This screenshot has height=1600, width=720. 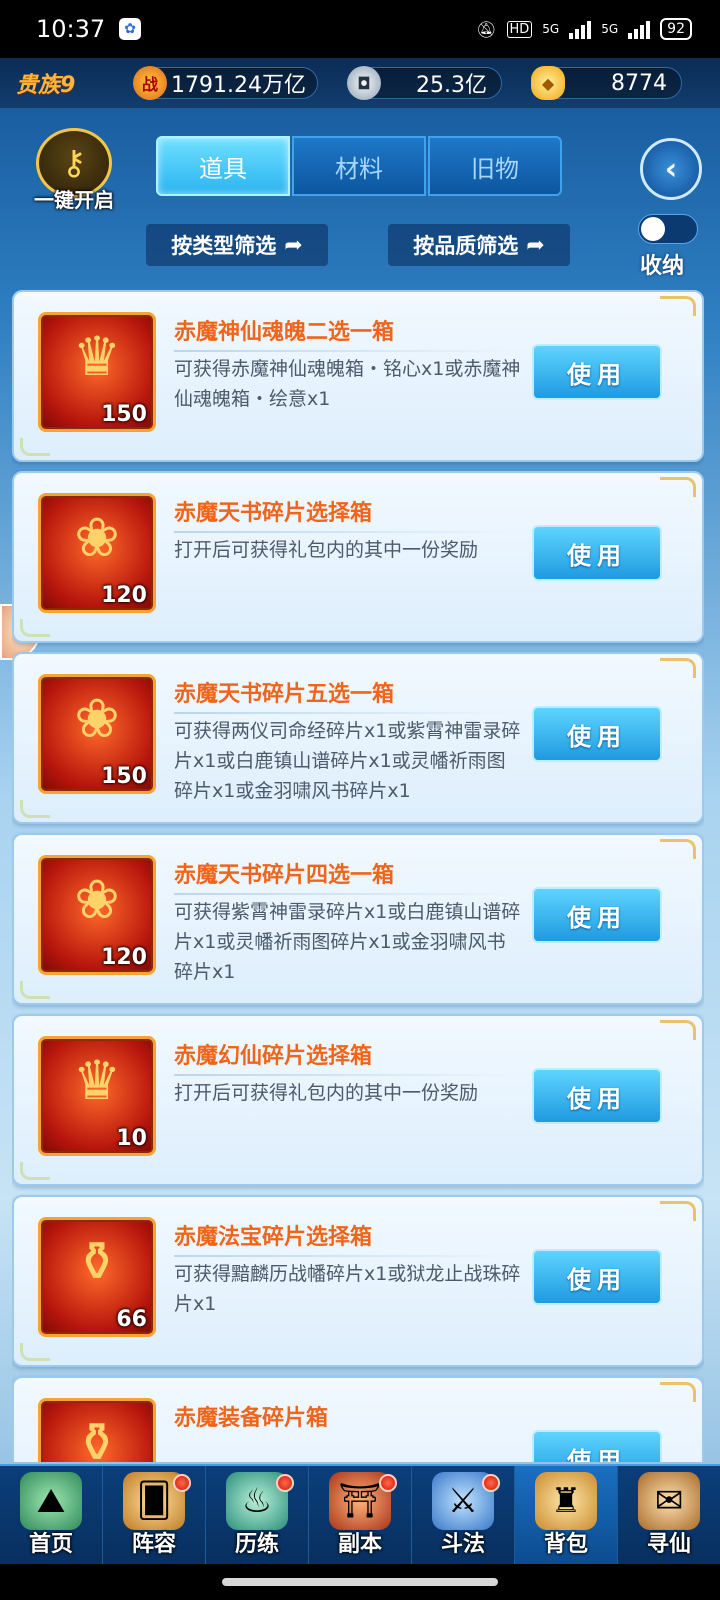 What do you see at coordinates (364, 83) in the screenshot?
I see `copper-coin-icon: ◘` at bounding box center [364, 83].